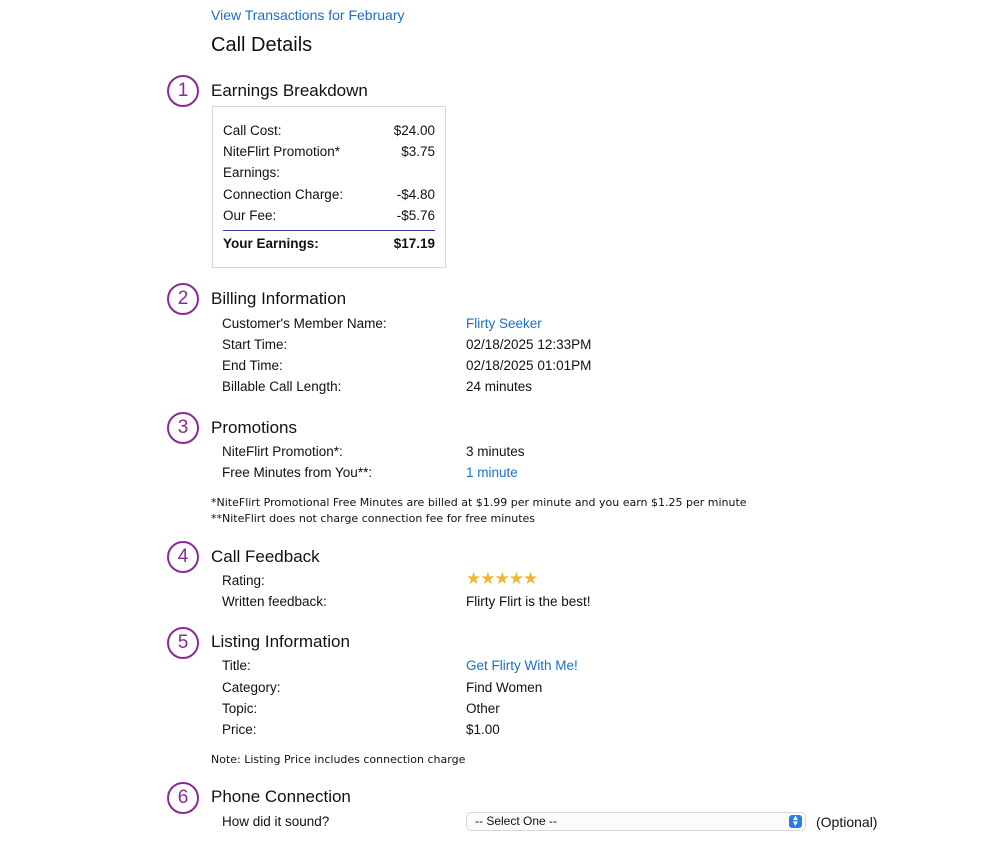 The width and height of the screenshot is (1002, 862). I want to click on earnings-row: Earnings:, so click(329, 172).